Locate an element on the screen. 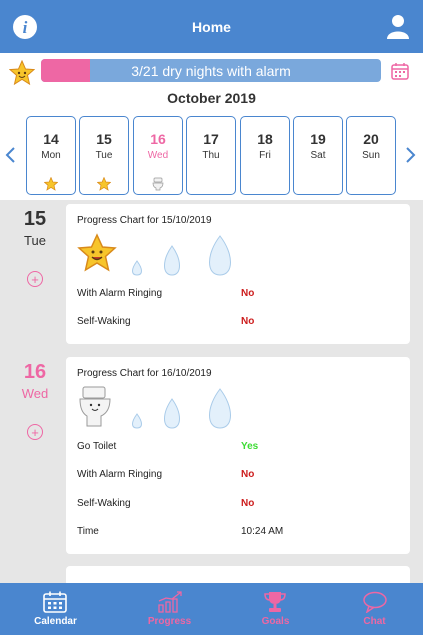 The width and height of the screenshot is (423, 635). day-15: 15 Tue is located at coordinates (104, 155).